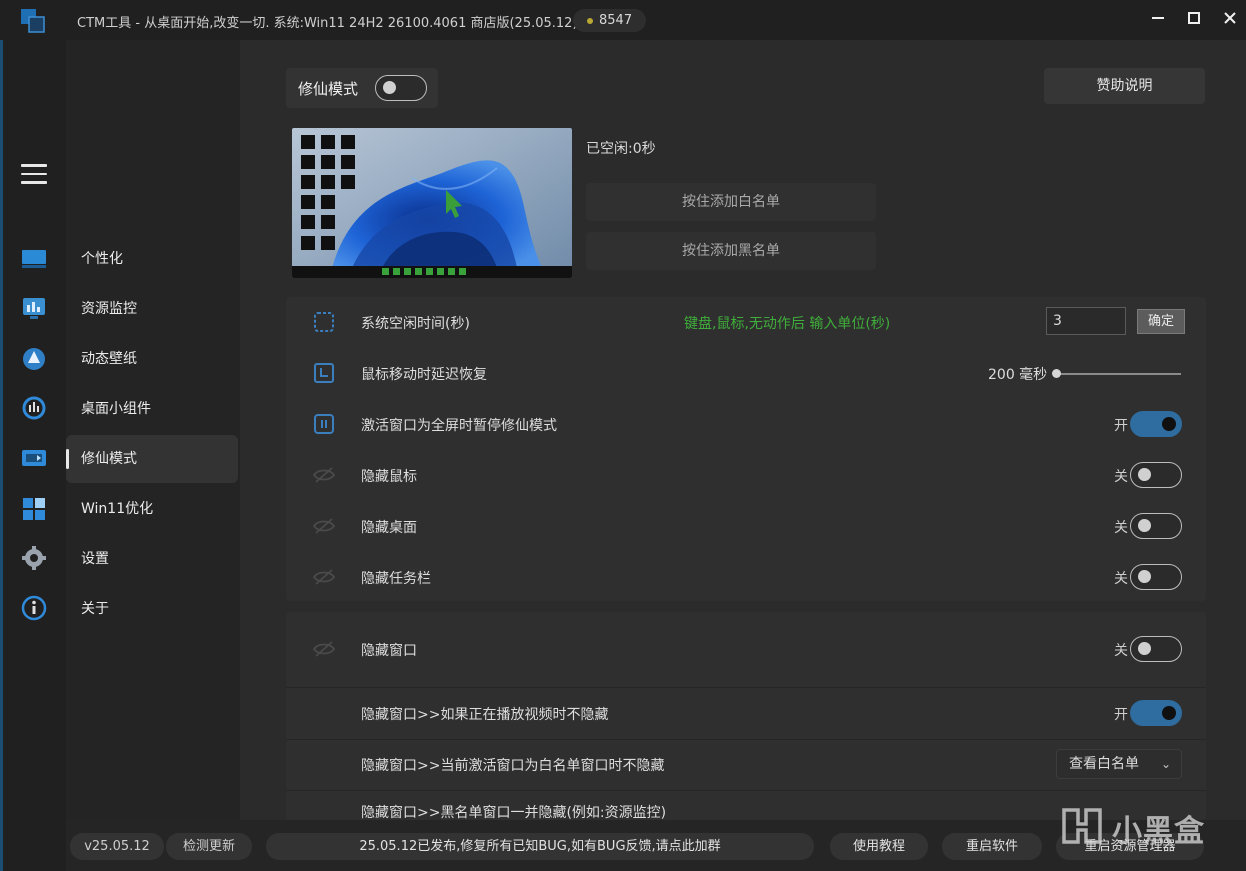 This screenshot has height=871, width=1246. I want to click on setting-hide-mouse: 隐藏鼠标 关, so click(746, 475).